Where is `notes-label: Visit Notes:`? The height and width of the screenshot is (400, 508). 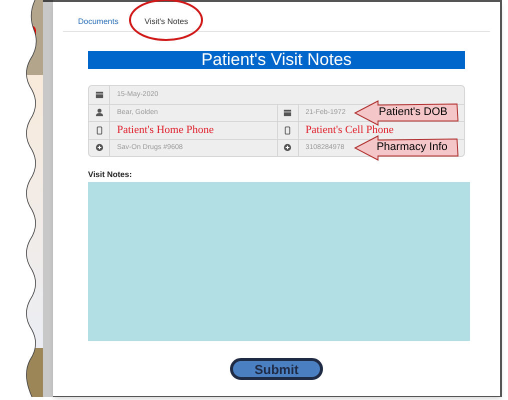
notes-label: Visit Notes: is located at coordinates (110, 175).